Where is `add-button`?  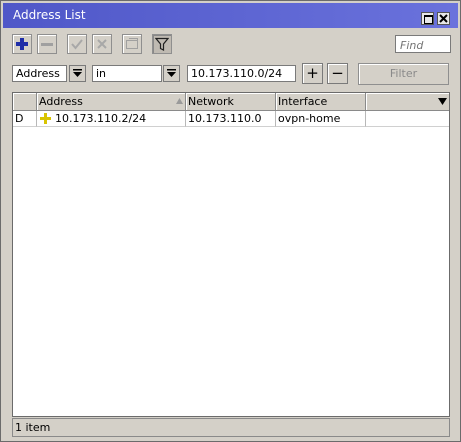 add-button is located at coordinates (22, 44).